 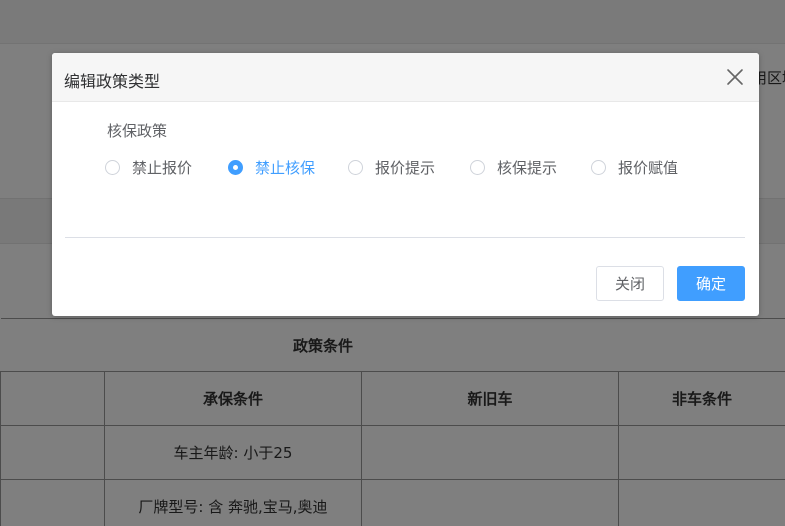 I want to click on radio-label: 报价赋值, so click(x=648, y=168).